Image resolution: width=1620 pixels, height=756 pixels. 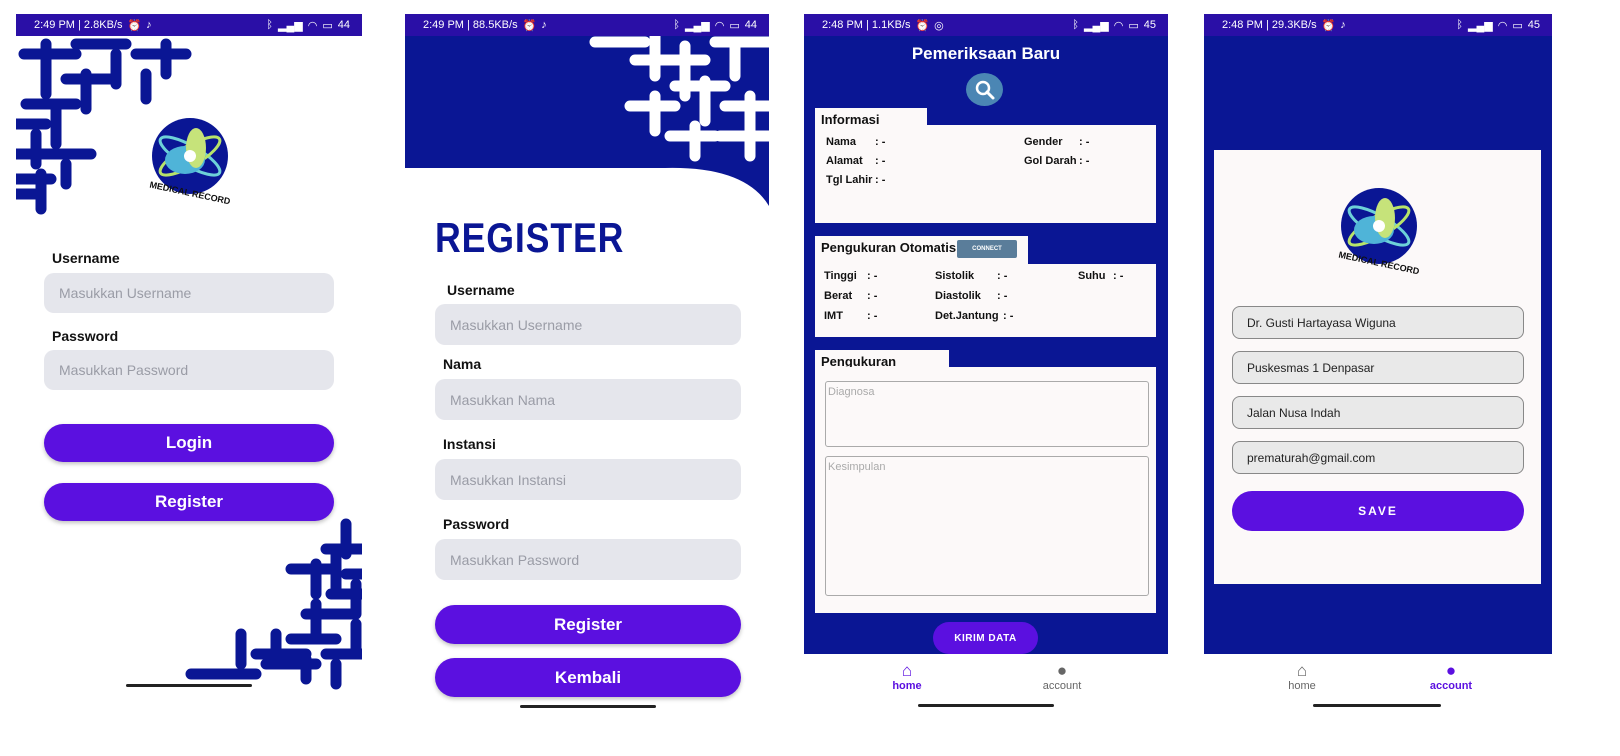 What do you see at coordinates (587, 121) in the screenshot?
I see `header-wave` at bounding box center [587, 121].